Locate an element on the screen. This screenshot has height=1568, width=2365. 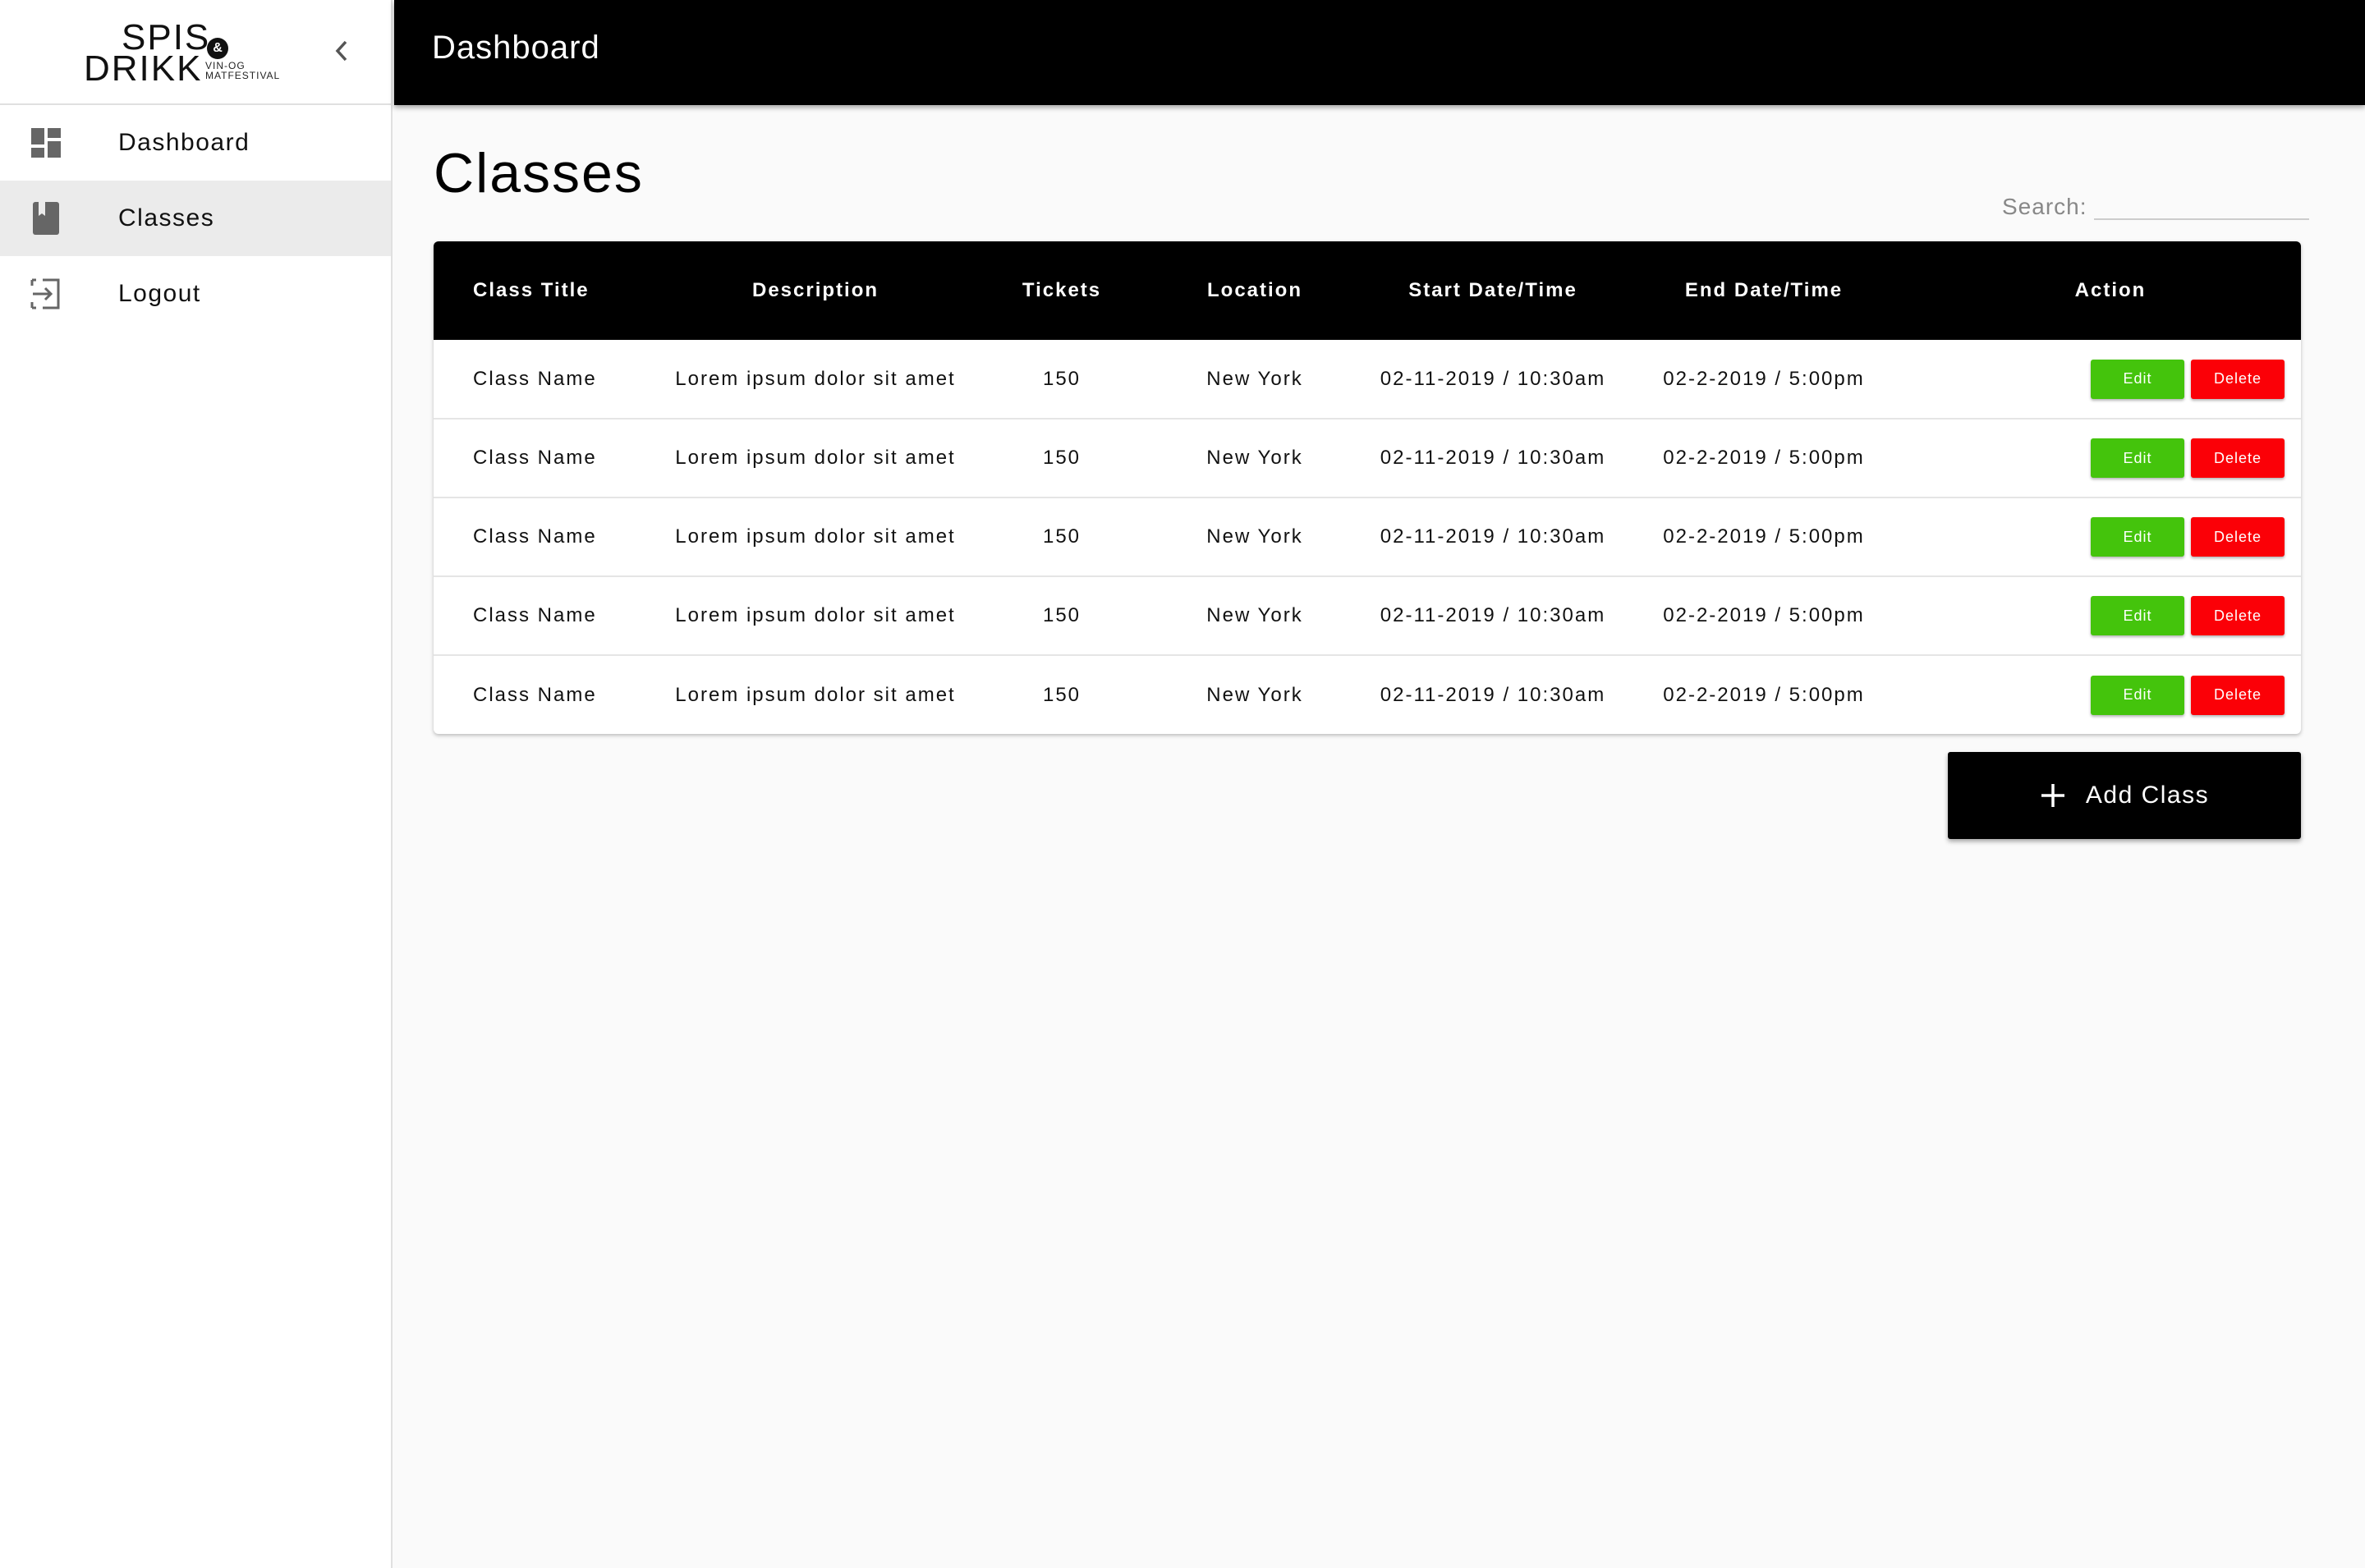
collapse-sidebar-button is located at coordinates (341, 50).